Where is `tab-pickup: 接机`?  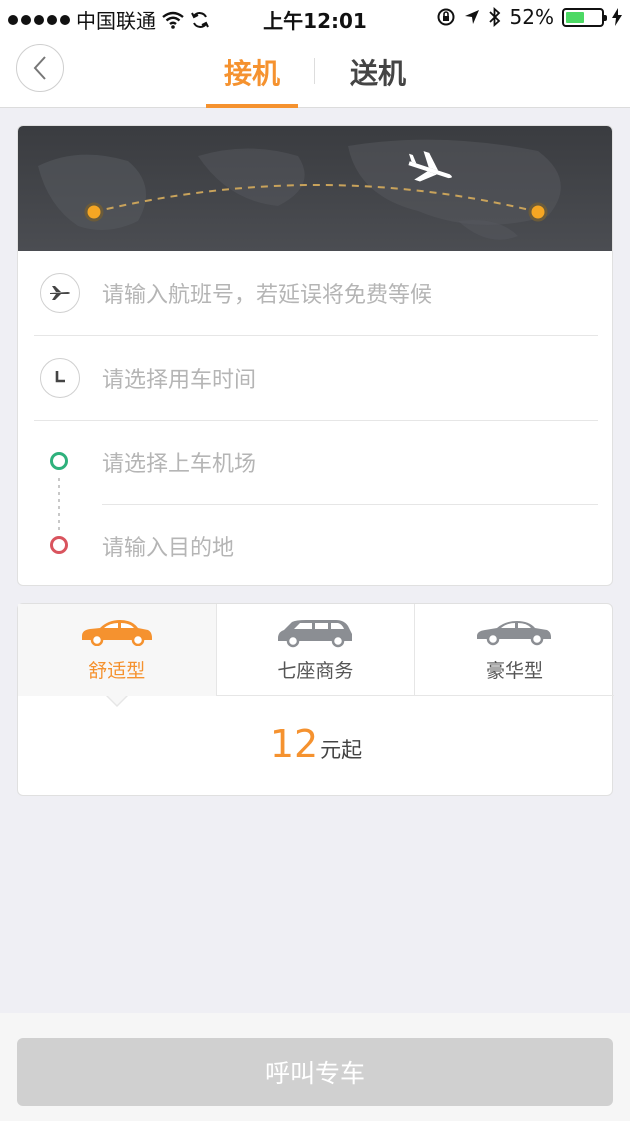
tab-pickup: 接机 is located at coordinates (252, 72).